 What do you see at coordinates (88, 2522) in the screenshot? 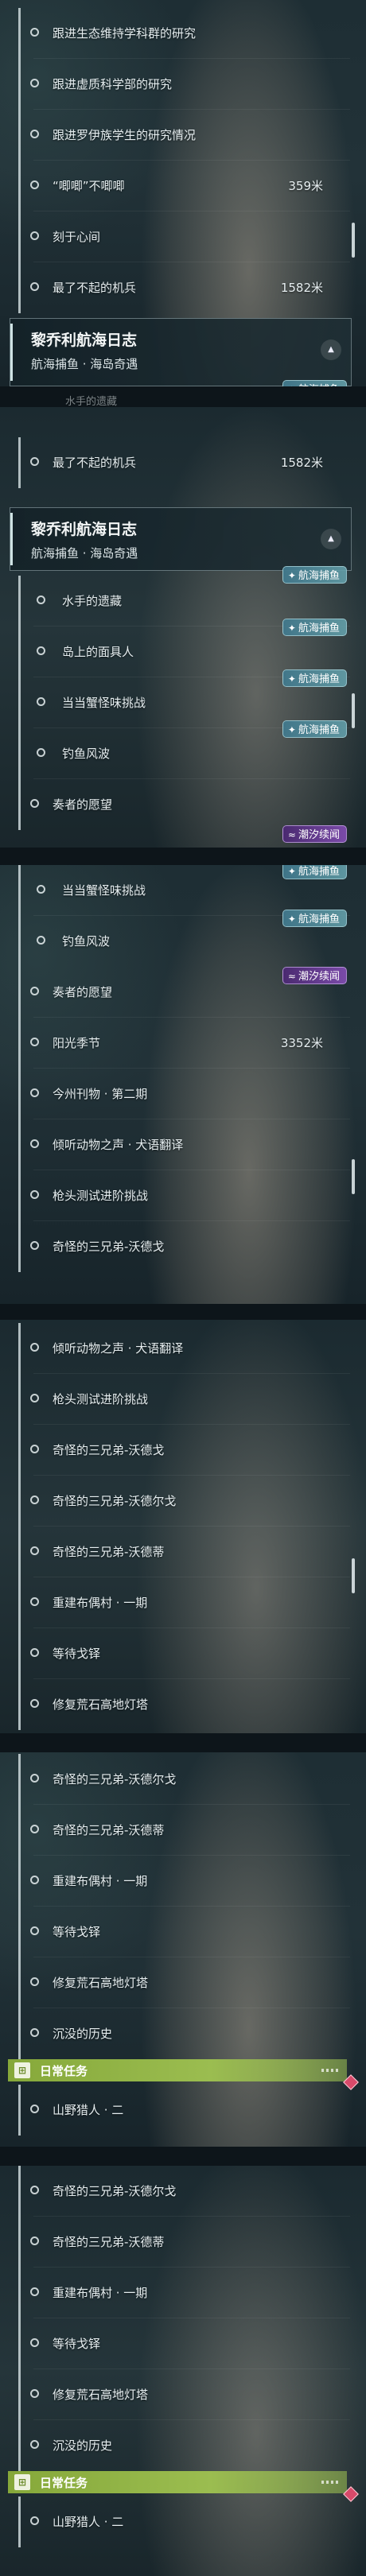
I see `quest-label: 山野猎人 · 二` at bounding box center [88, 2522].